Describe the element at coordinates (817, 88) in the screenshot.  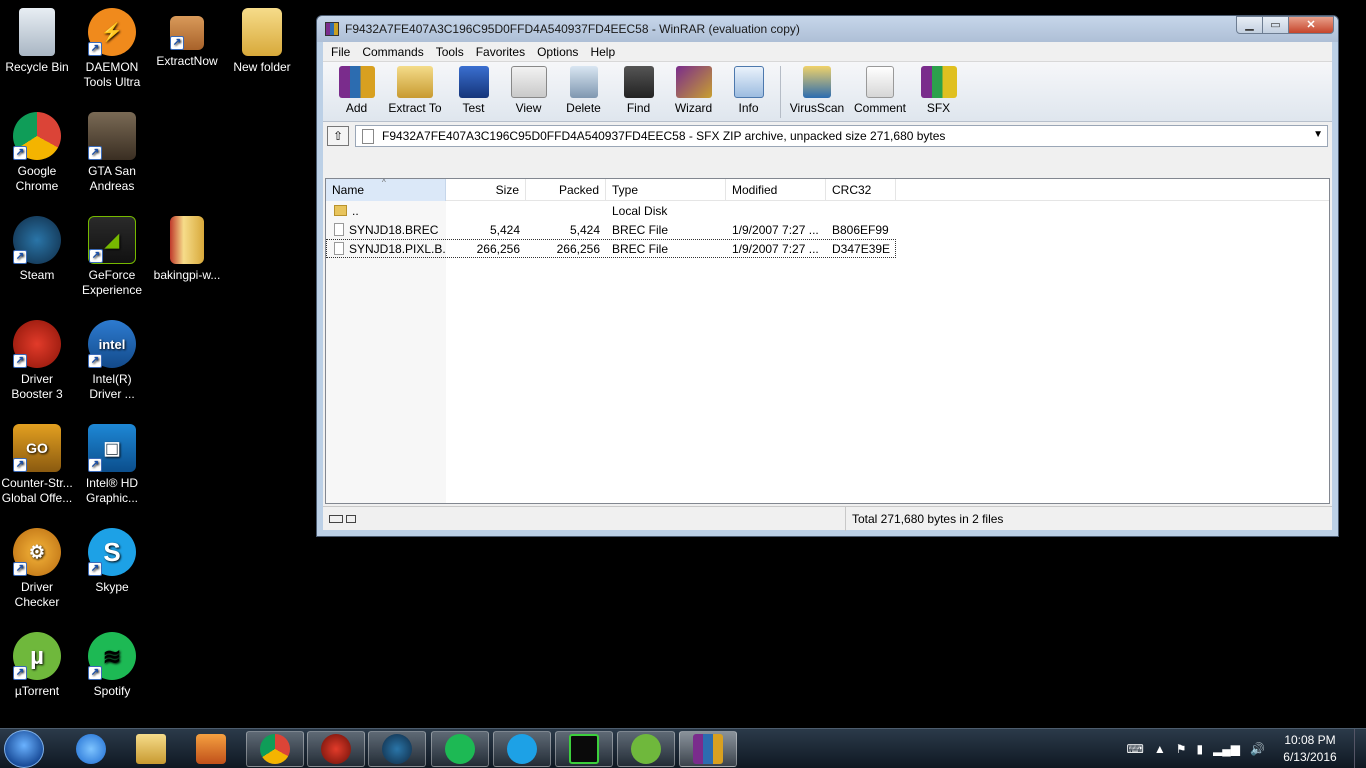
I see `virusscan-button: VirusScan` at that location.